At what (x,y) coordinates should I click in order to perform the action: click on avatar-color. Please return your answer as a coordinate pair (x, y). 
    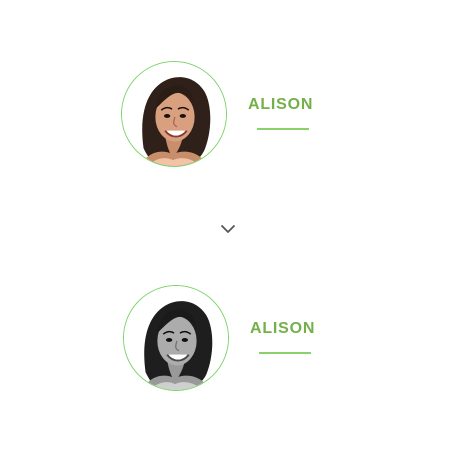
    Looking at the image, I should click on (174, 114).